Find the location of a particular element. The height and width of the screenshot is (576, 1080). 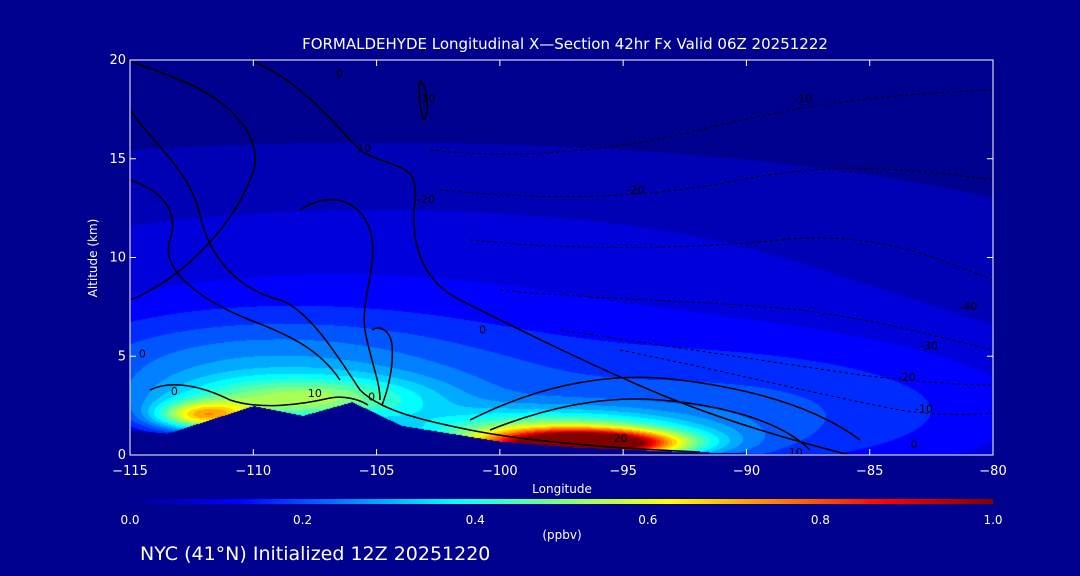

x-tick-label: −110 is located at coordinates (253, 471).